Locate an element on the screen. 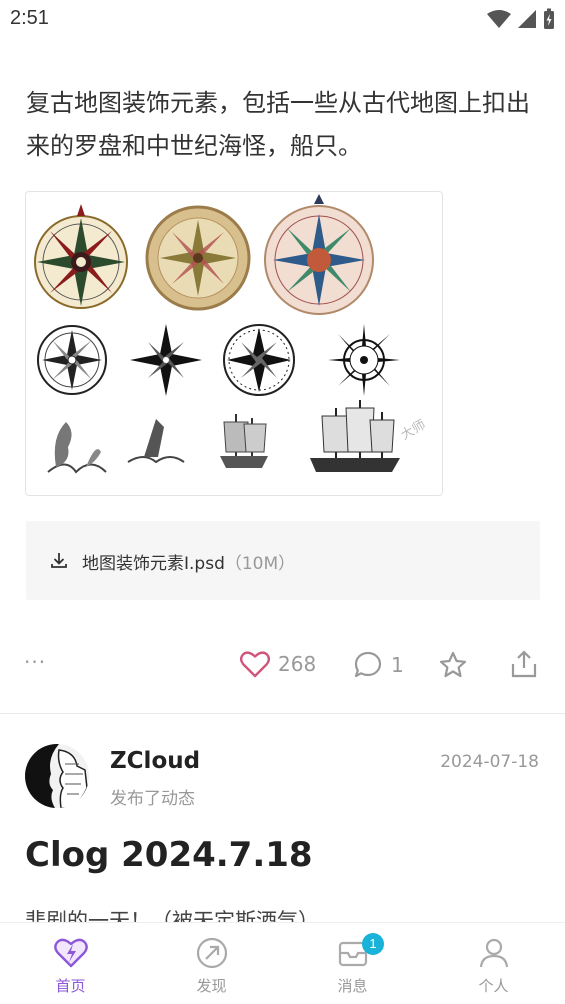 The height and width of the screenshot is (1004, 565). home-heart-icon is located at coordinates (71, 953).